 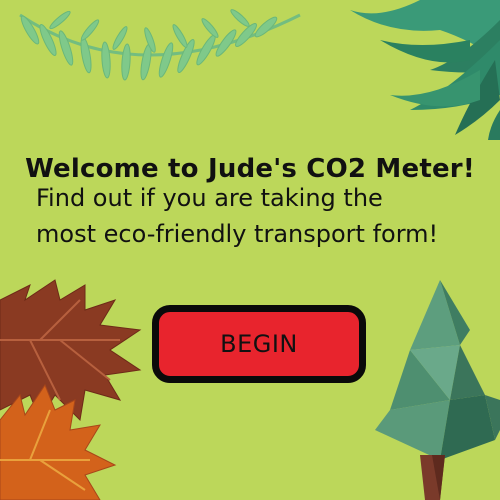 What do you see at coordinates (259, 344) in the screenshot?
I see `begin-button: BEGIN` at bounding box center [259, 344].